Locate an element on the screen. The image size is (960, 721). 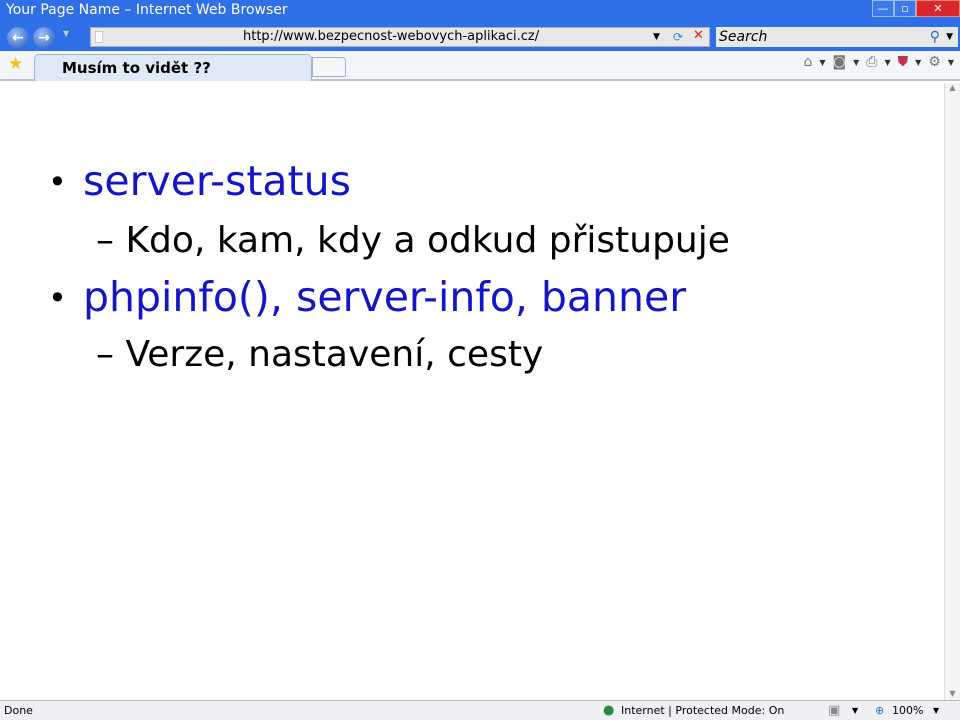
lock-icon: ▣ is located at coordinates (834, 711).